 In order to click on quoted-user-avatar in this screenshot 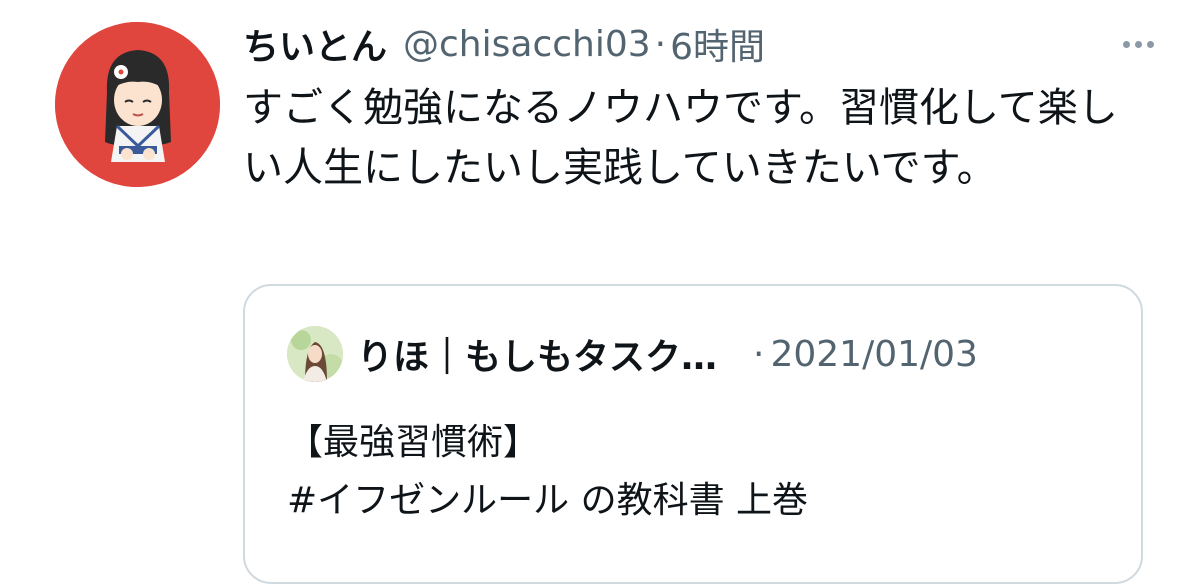, I will do `click(315, 354)`.